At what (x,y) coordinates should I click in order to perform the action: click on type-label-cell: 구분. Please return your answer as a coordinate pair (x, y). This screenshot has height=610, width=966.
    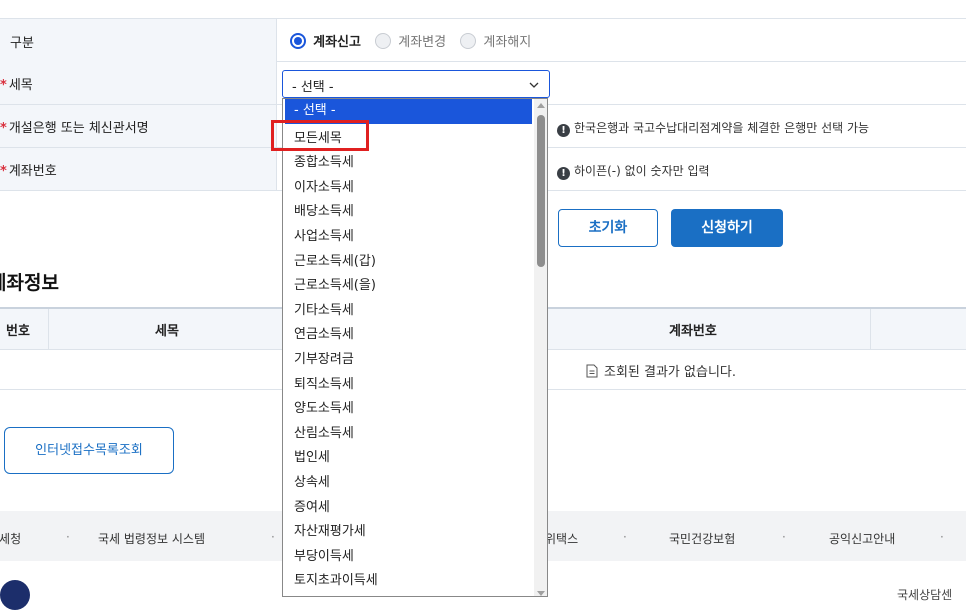
    Looking at the image, I should click on (138, 40).